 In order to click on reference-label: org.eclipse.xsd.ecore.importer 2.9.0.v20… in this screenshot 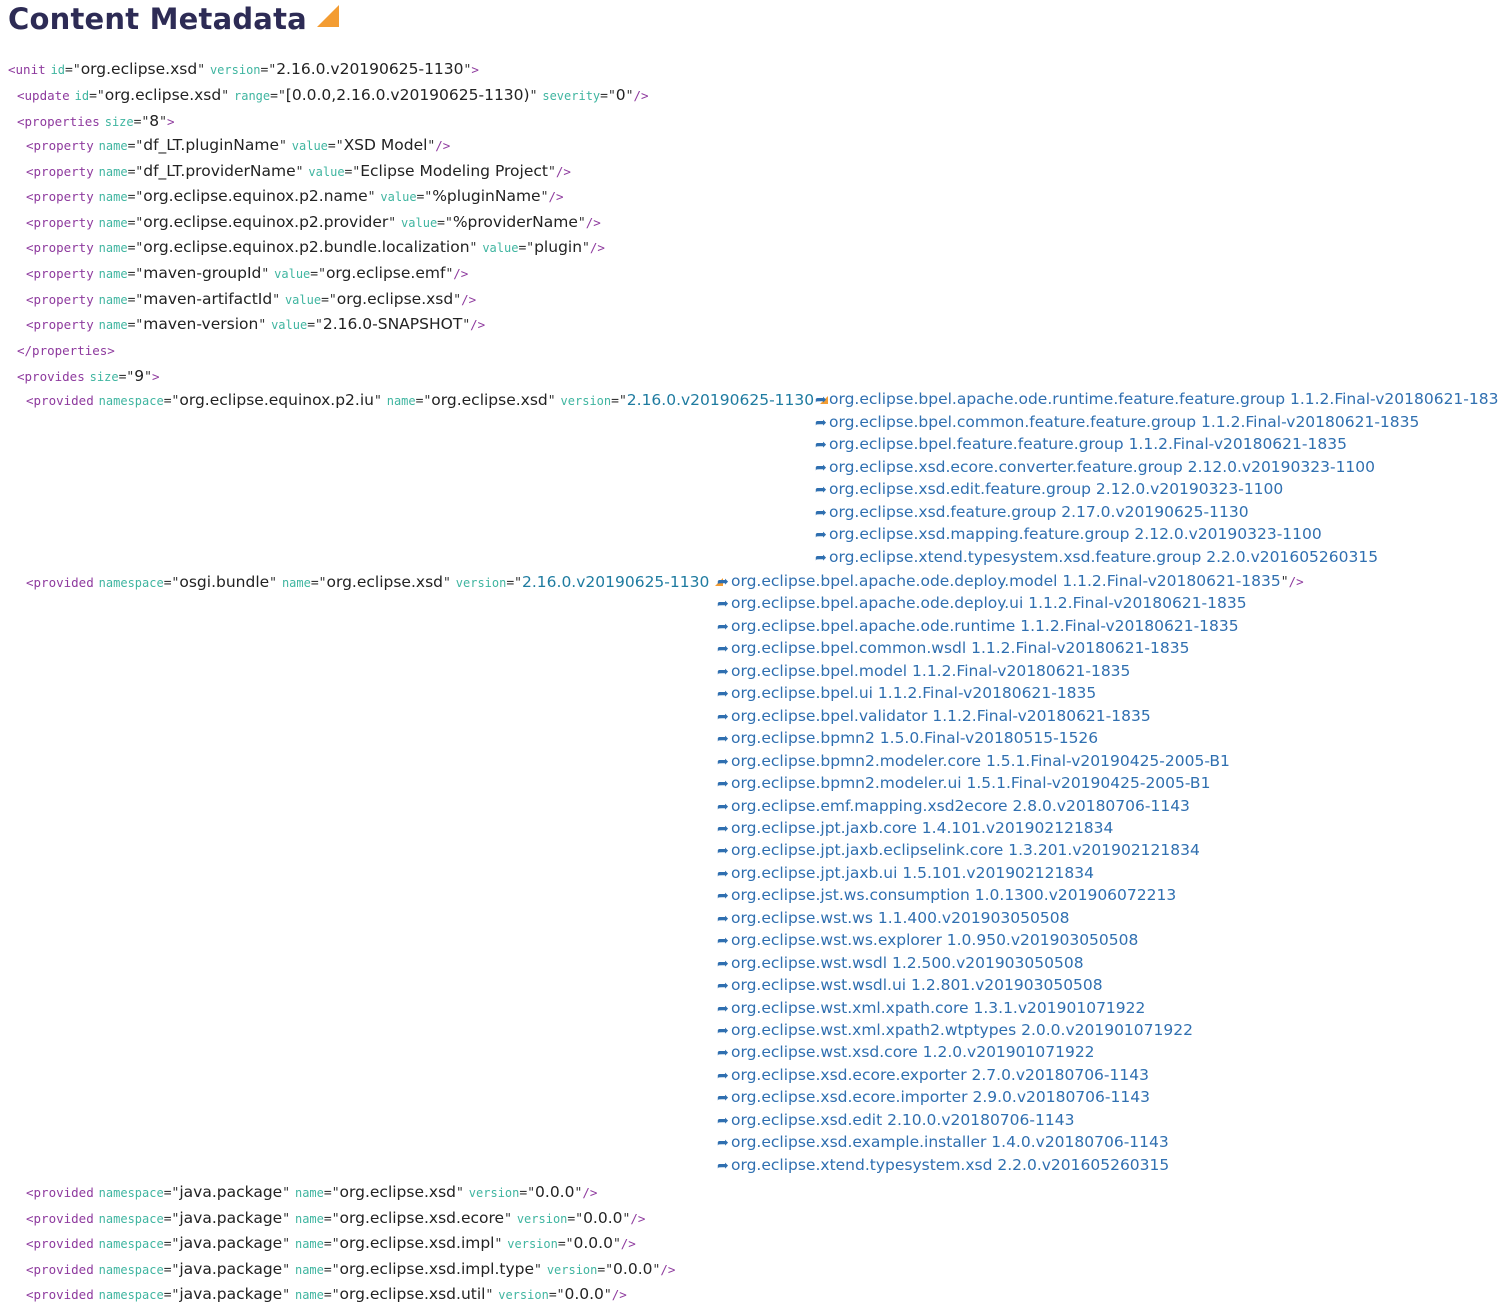, I will do `click(940, 1097)`.